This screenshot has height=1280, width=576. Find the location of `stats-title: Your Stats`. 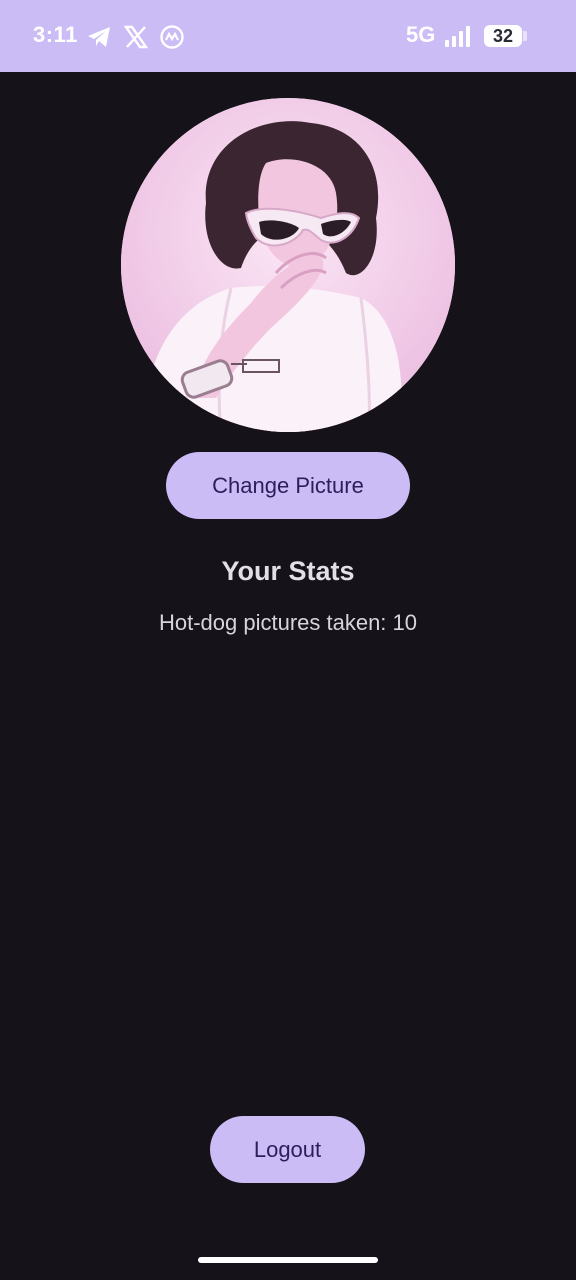

stats-title: Your Stats is located at coordinates (288, 571).